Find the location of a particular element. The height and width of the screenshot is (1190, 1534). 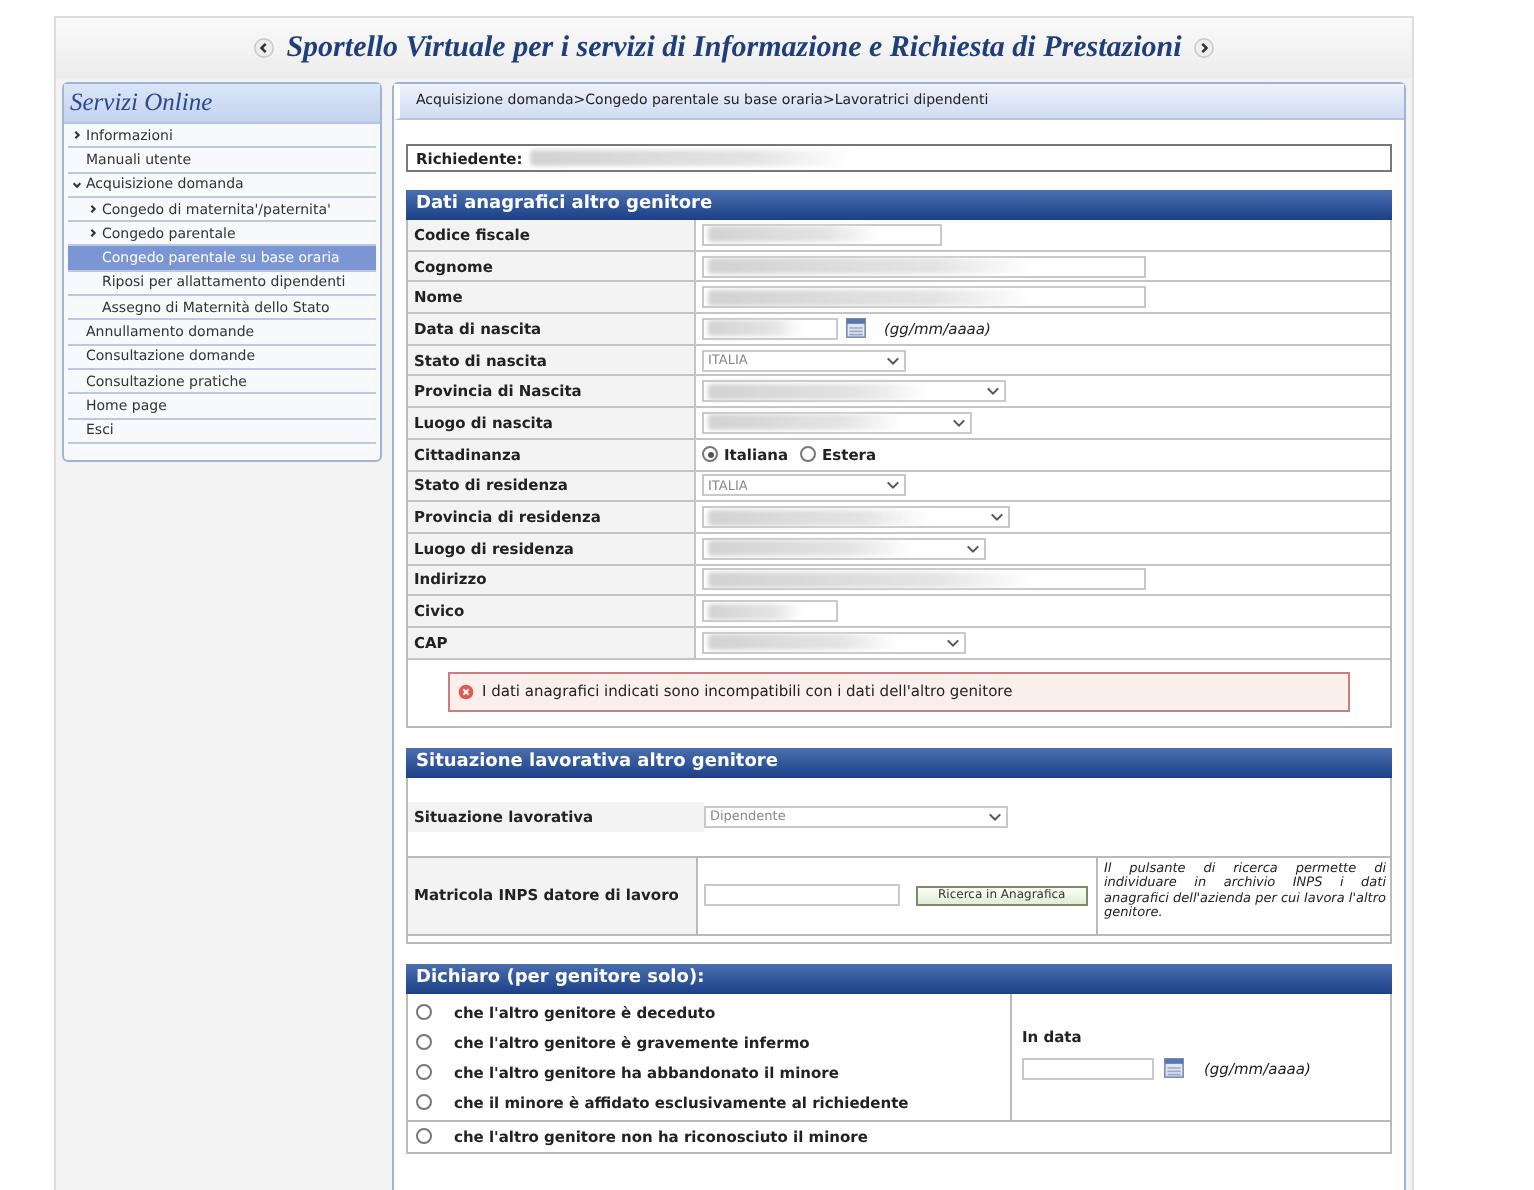

page-title: Sportello Virtuale per i servizi di Informazione e Richiesta di Prestazioni is located at coordinates (734, 48).